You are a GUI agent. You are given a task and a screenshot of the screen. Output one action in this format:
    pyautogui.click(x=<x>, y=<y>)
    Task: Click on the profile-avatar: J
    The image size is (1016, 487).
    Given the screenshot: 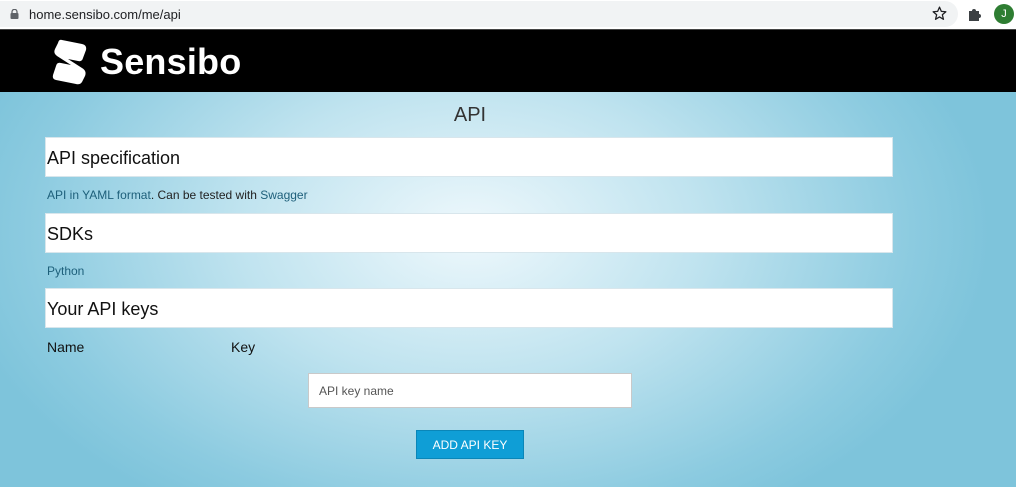 What is the action you would take?
    pyautogui.click(x=1004, y=14)
    